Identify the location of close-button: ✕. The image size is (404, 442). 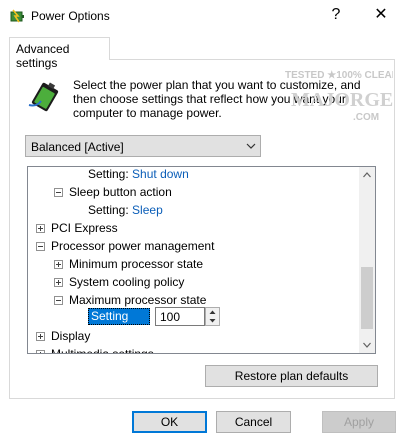
(381, 15).